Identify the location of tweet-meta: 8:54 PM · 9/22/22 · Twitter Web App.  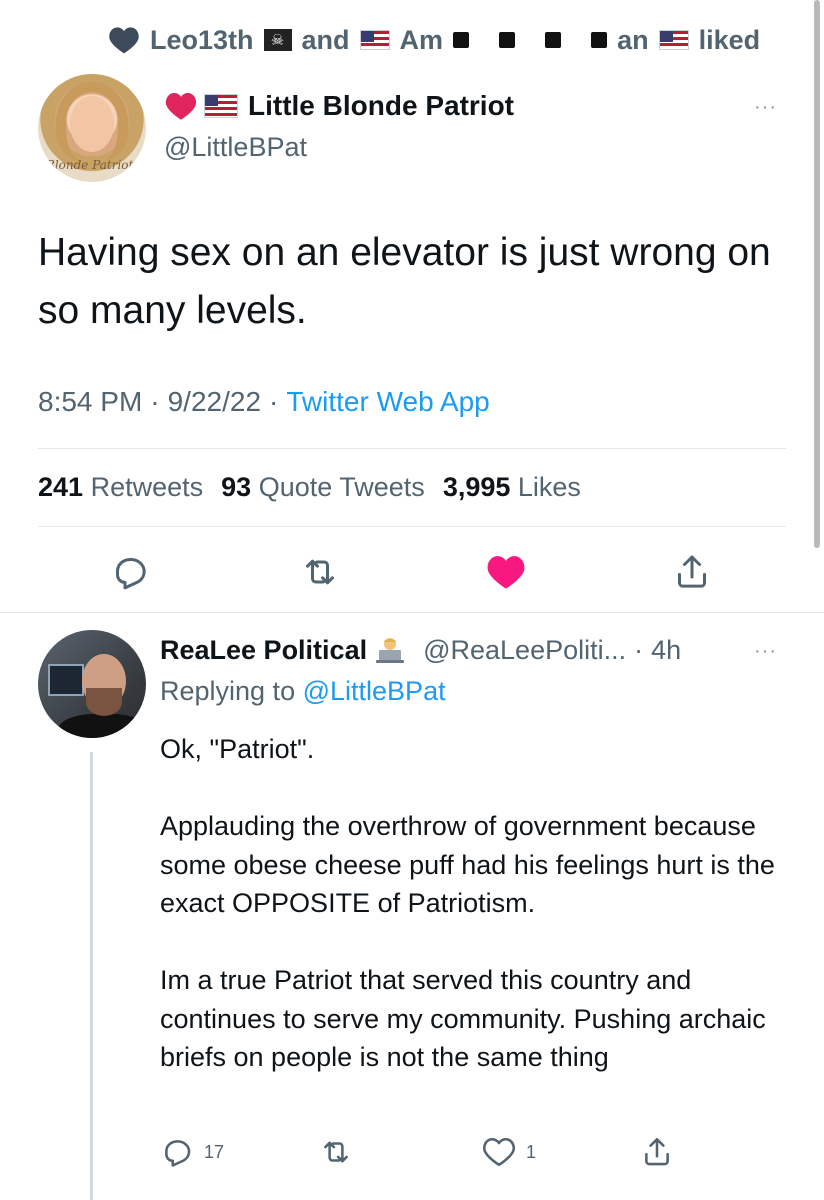
(264, 402).